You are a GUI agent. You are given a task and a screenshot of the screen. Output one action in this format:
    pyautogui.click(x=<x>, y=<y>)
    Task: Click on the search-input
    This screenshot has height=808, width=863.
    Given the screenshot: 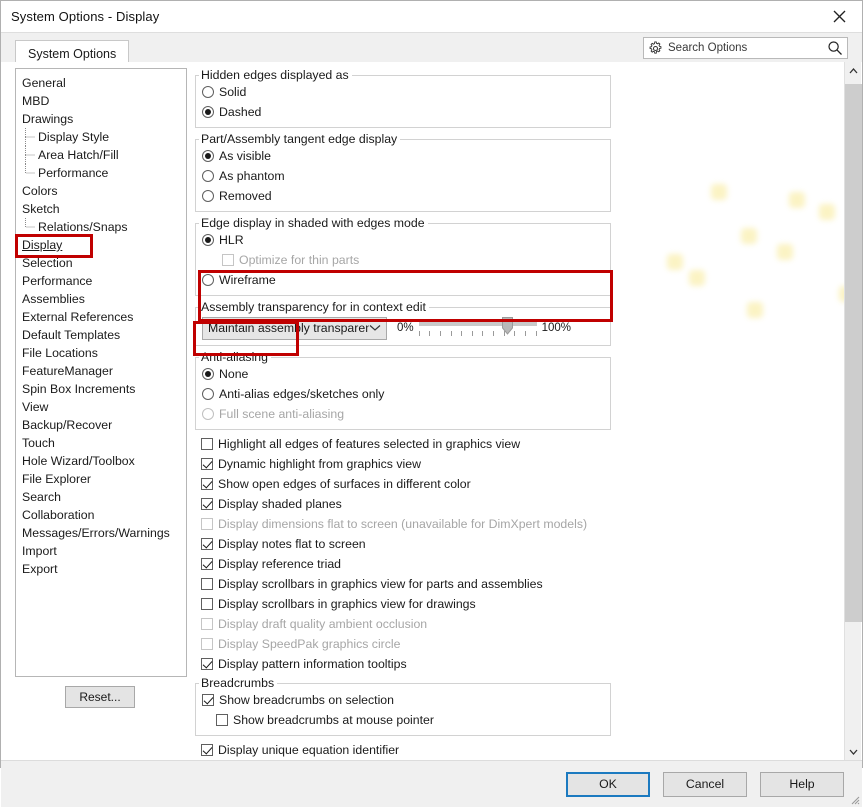 What is the action you would take?
    pyautogui.click(x=745, y=48)
    